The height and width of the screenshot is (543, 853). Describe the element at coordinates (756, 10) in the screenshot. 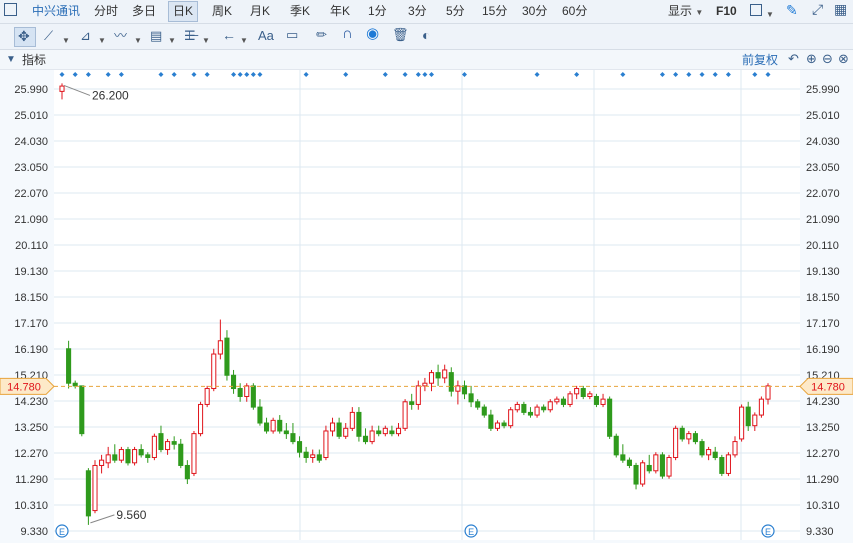

I see `layout-box-icon` at that location.